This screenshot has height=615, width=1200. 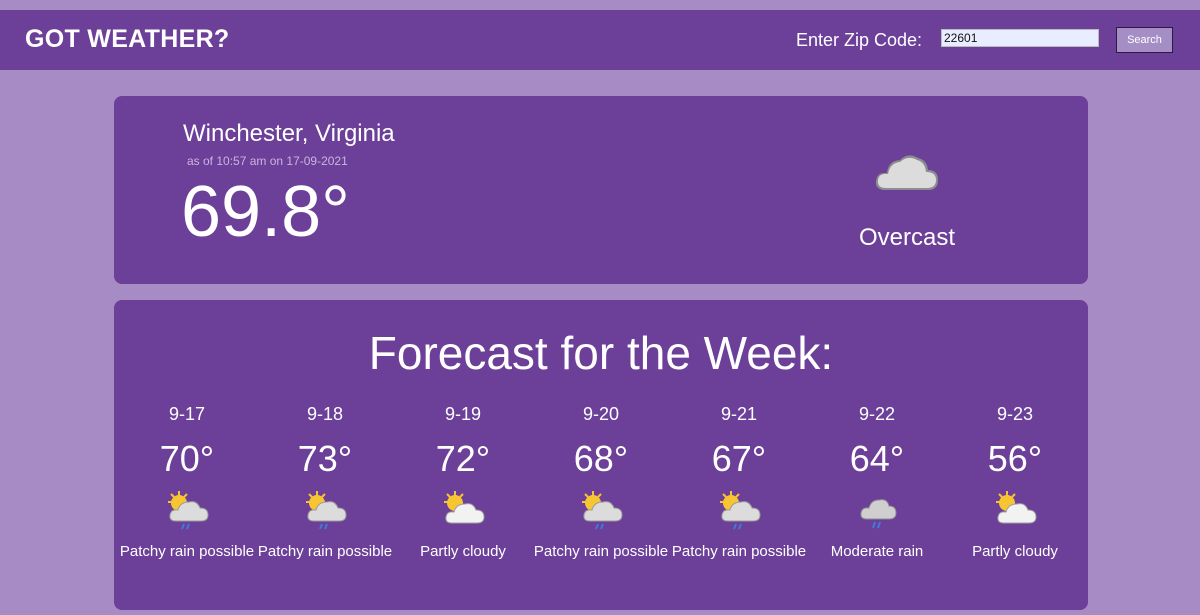 I want to click on forecast-temperature: 72°, so click(x=463, y=458).